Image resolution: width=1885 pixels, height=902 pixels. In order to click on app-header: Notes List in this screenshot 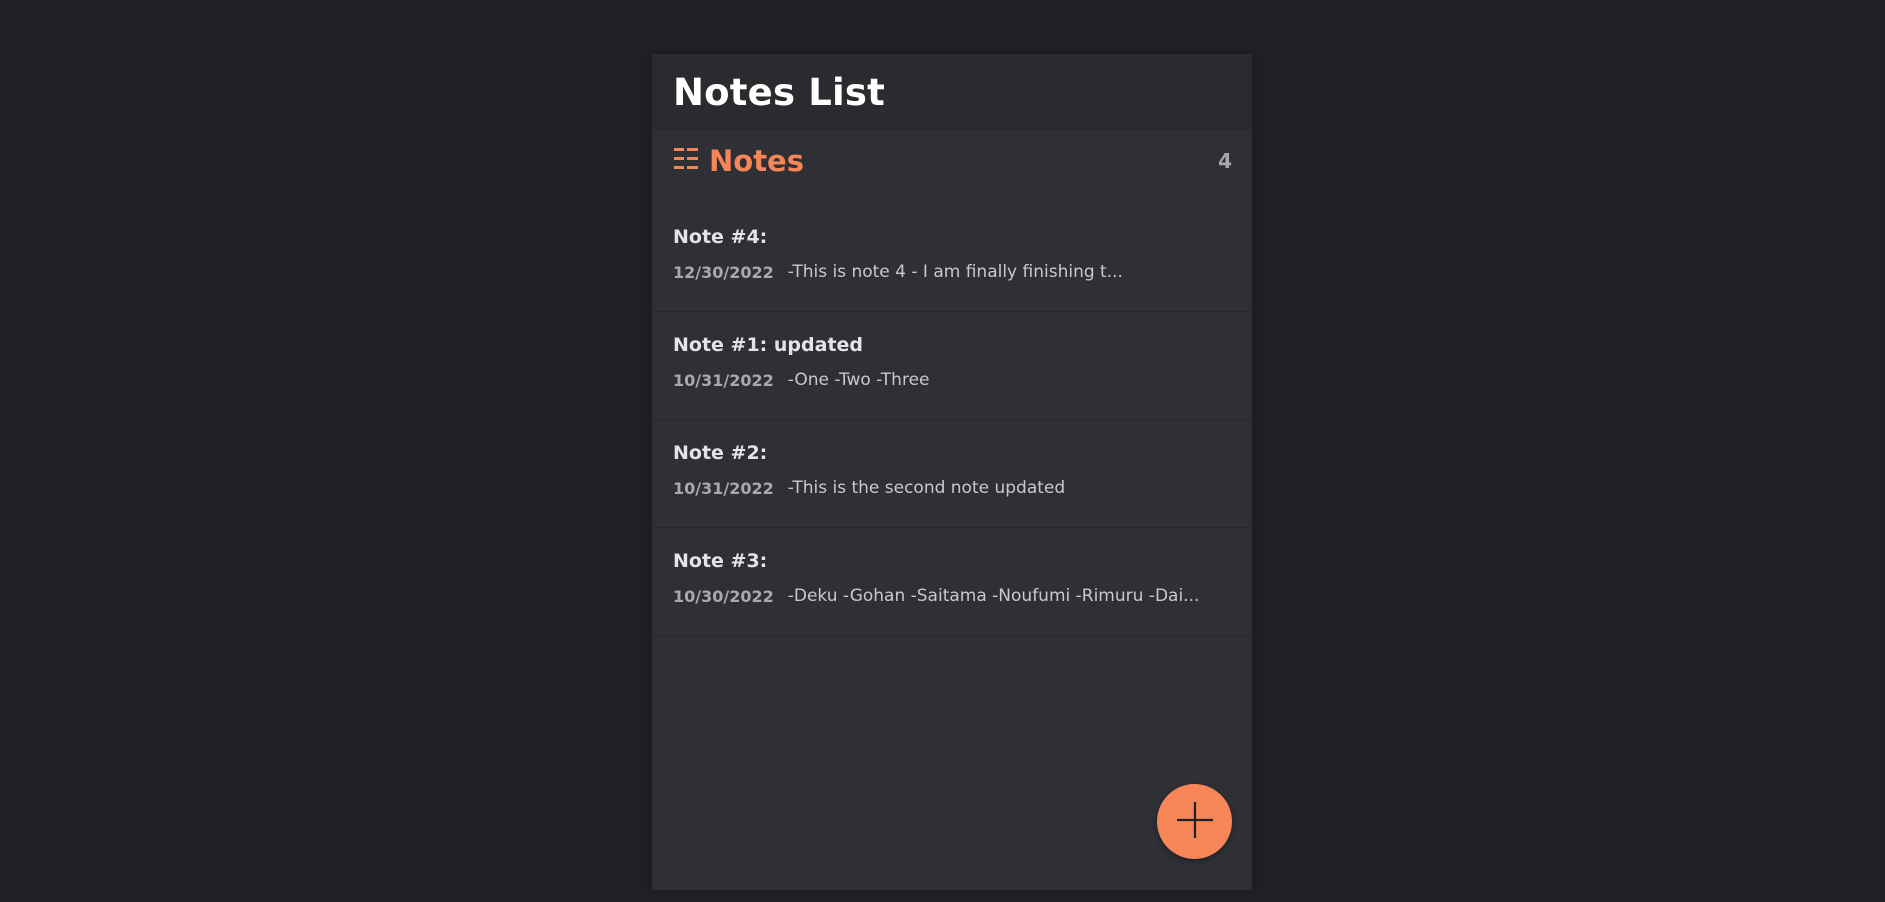, I will do `click(952, 92)`.